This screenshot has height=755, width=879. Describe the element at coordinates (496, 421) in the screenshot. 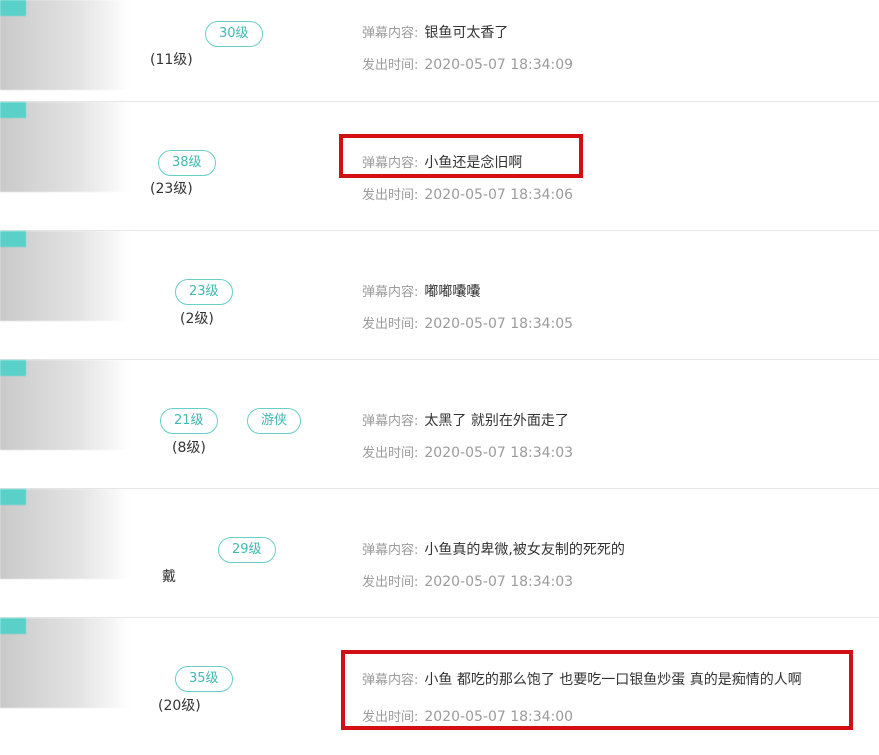

I see `danmaku-content: 太黑了 就别在外面走了` at that location.